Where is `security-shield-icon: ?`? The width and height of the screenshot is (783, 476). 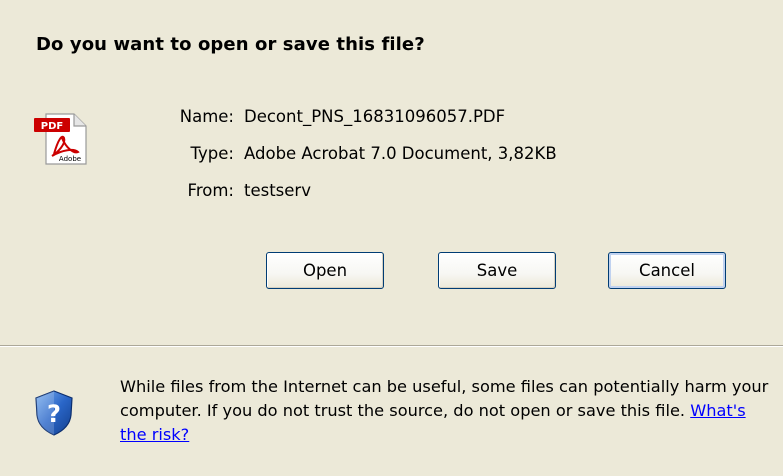
security-shield-icon: ? is located at coordinates (54, 413).